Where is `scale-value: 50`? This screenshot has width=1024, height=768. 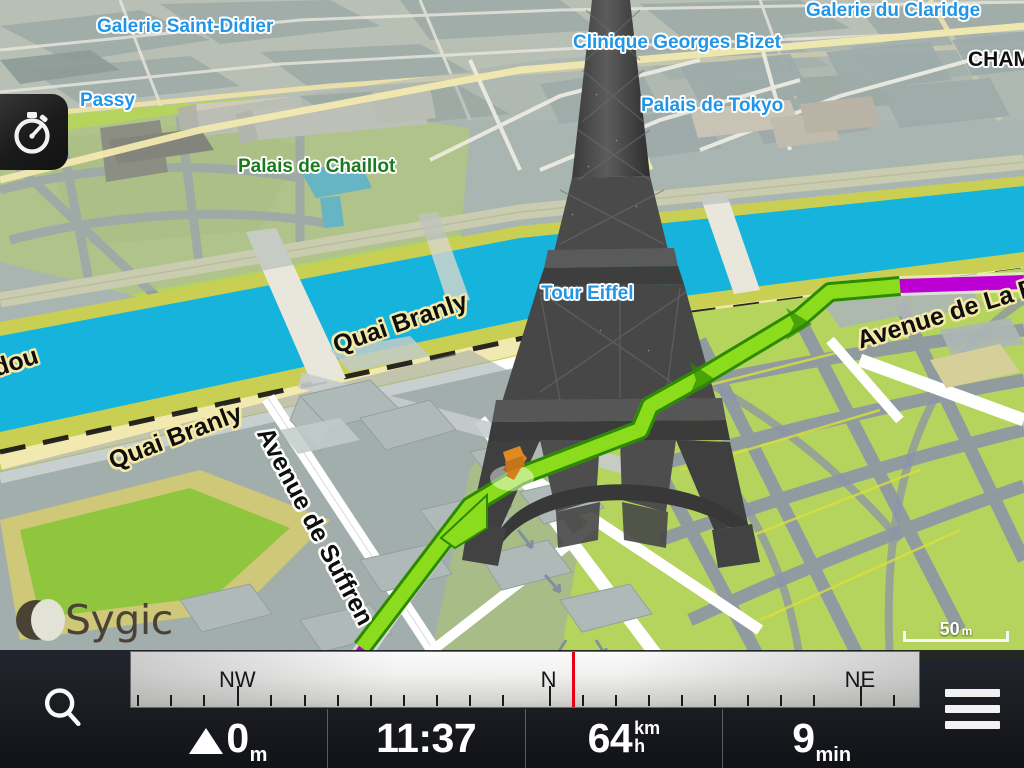 scale-value: 50 is located at coordinates (949, 629).